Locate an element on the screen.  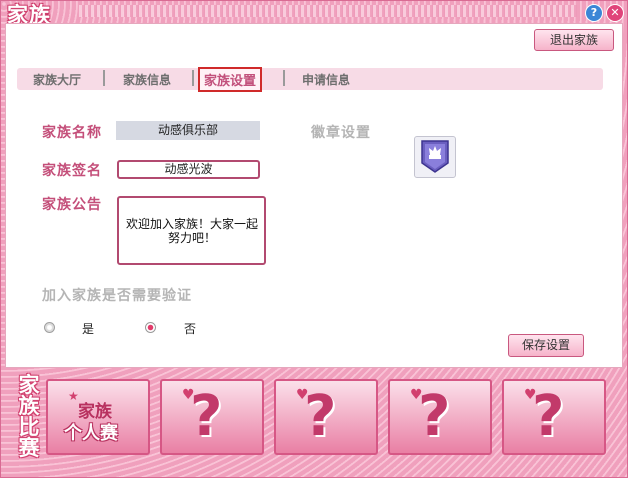
title-bar: 家族 ? ✕ is located at coordinates (314, 14).